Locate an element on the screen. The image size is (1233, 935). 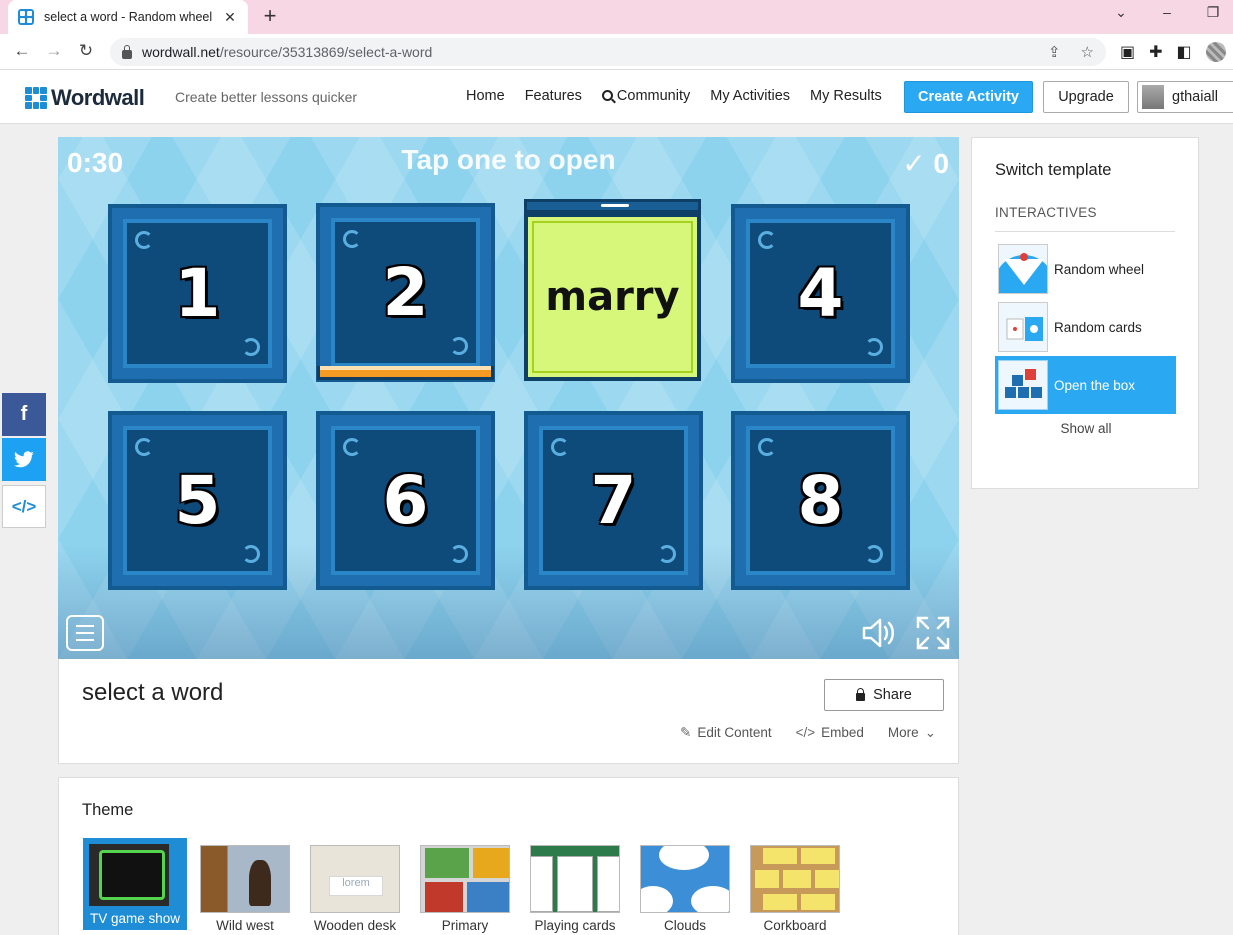
theme-playing-cards: Playing cards is located at coordinates (575, 889).